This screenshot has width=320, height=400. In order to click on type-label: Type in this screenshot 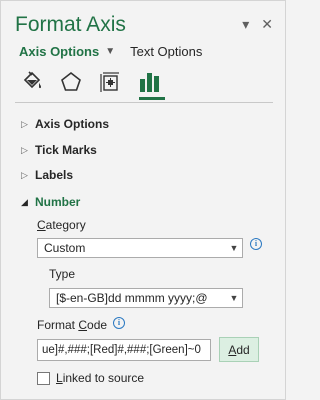, I will do `click(62, 274)`.